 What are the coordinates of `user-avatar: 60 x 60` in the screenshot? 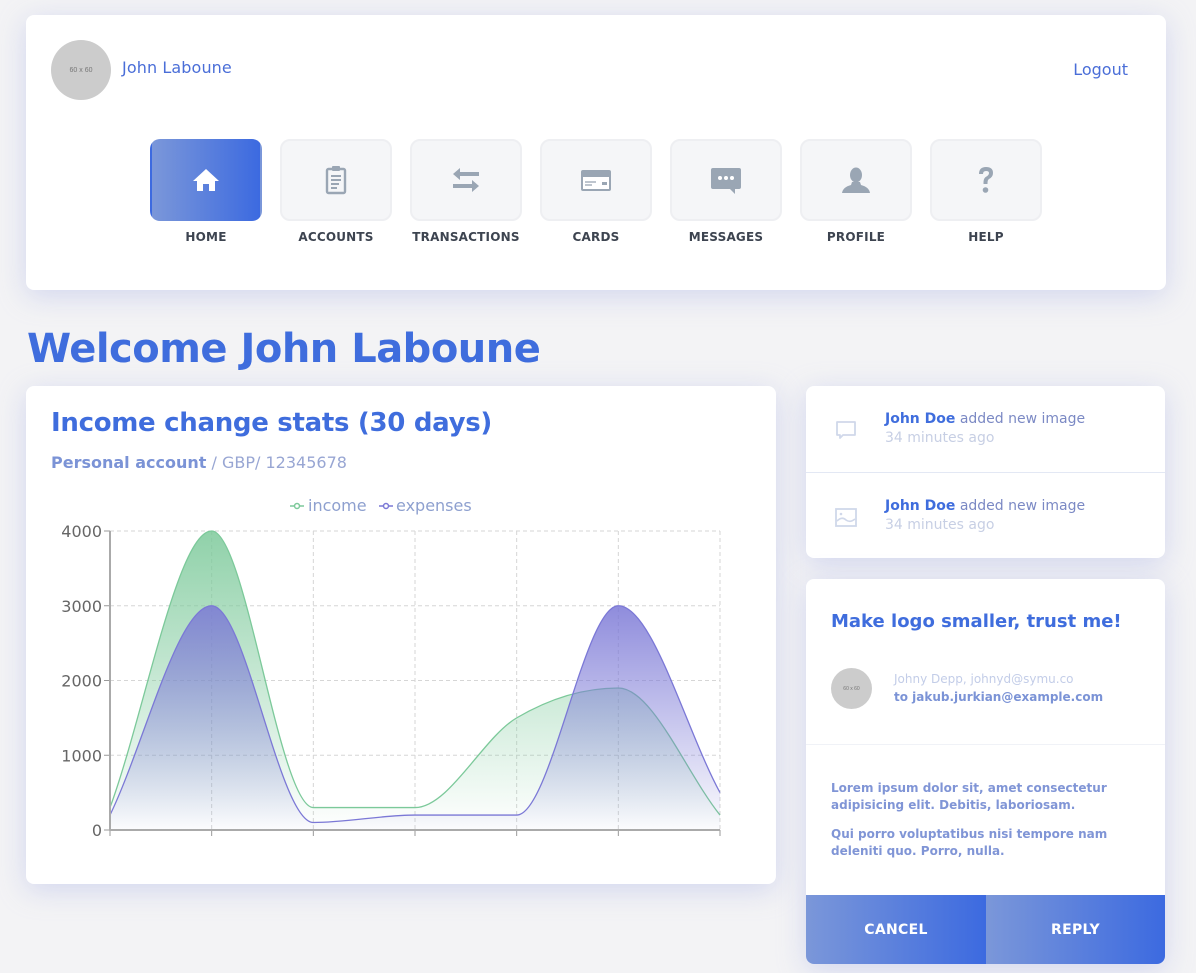 It's located at (81, 70).